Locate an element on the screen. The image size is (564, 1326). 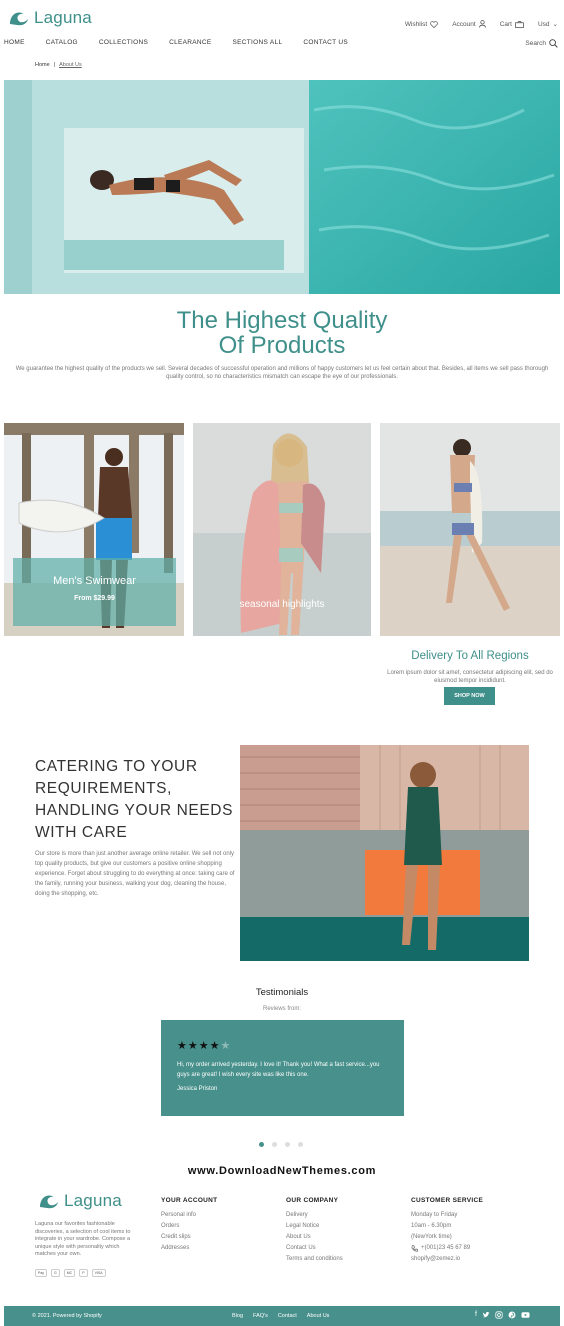
account-link: Account is located at coordinates (469, 24).